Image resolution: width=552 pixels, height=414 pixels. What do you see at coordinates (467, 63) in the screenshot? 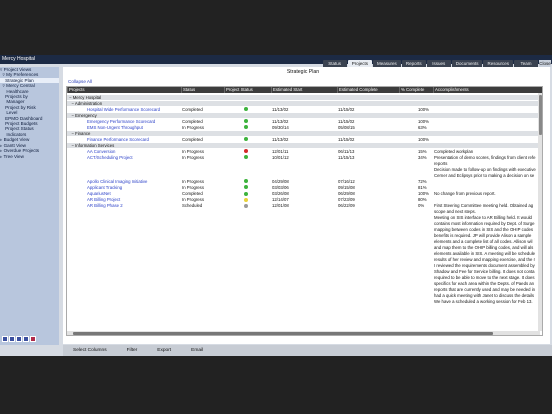
I see `tab-documents: Documents` at bounding box center [467, 63].